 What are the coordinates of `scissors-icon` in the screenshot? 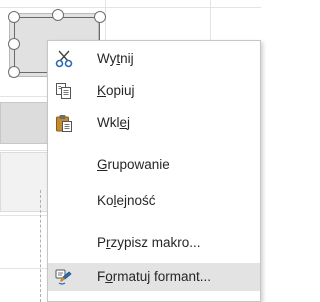 It's located at (64, 59).